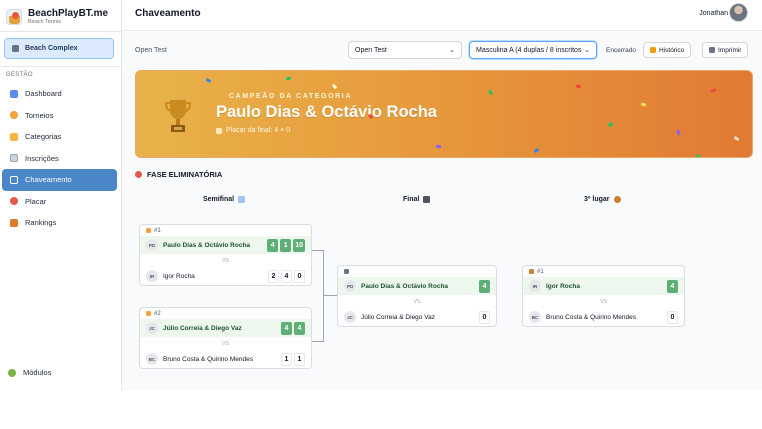  Describe the element at coordinates (529, 50) in the screenshot. I see `category-select-value: Masculina A (4 duplas / 8 inscritos` at that location.